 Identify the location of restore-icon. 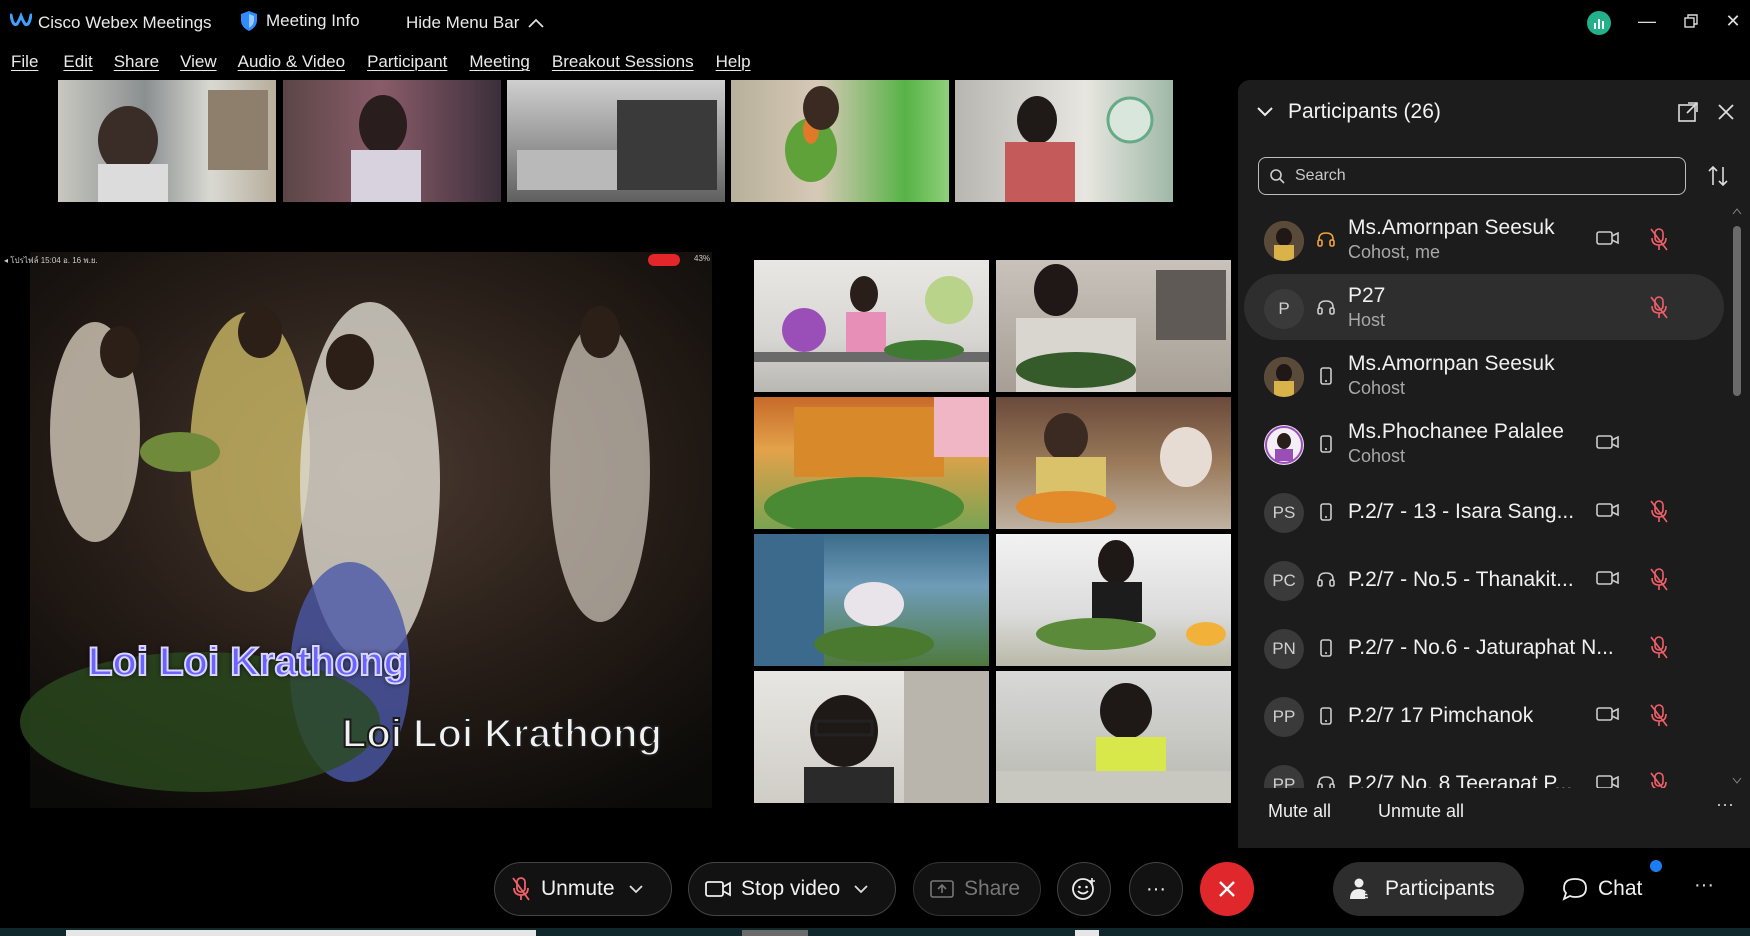
(1691, 21).